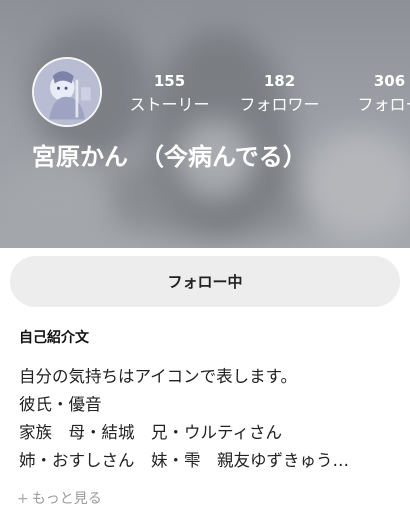 The width and height of the screenshot is (410, 512). What do you see at coordinates (67, 92) in the screenshot?
I see `avatar` at bounding box center [67, 92].